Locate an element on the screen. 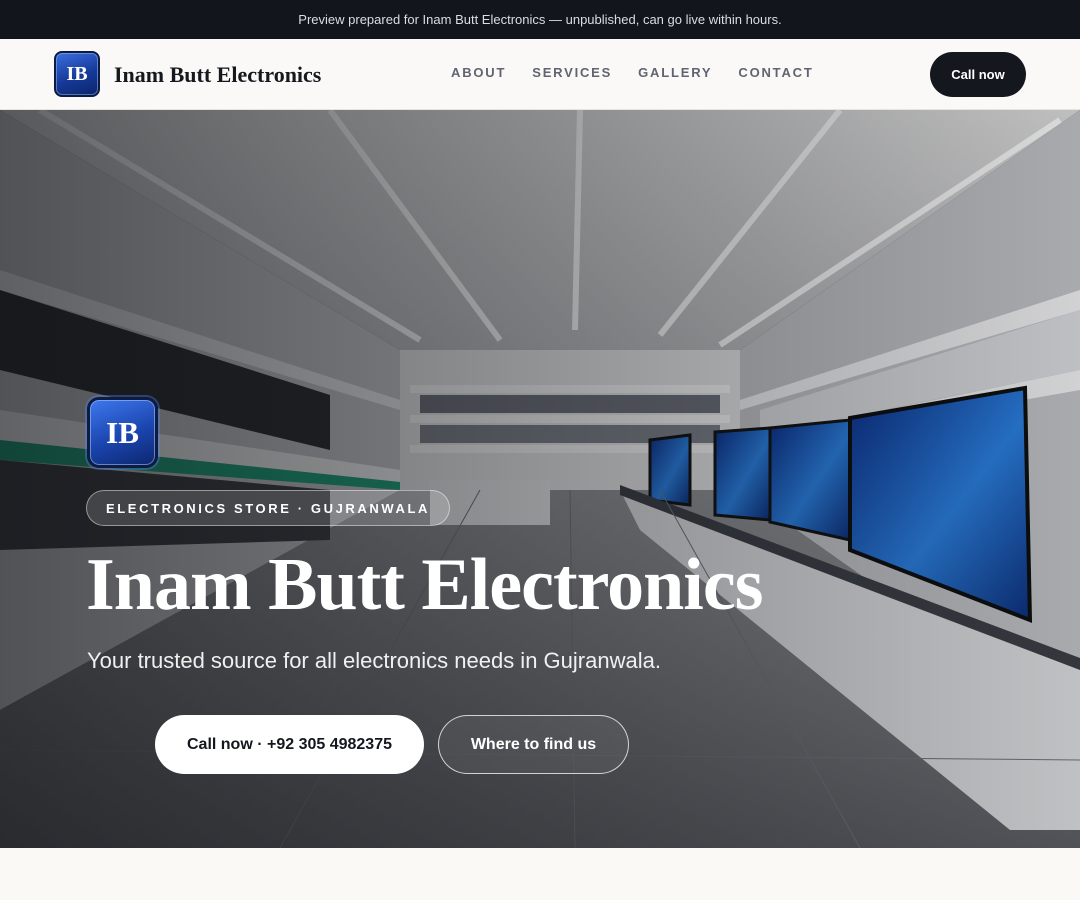  brand-name: Inam Butt Electronics is located at coordinates (217, 75).